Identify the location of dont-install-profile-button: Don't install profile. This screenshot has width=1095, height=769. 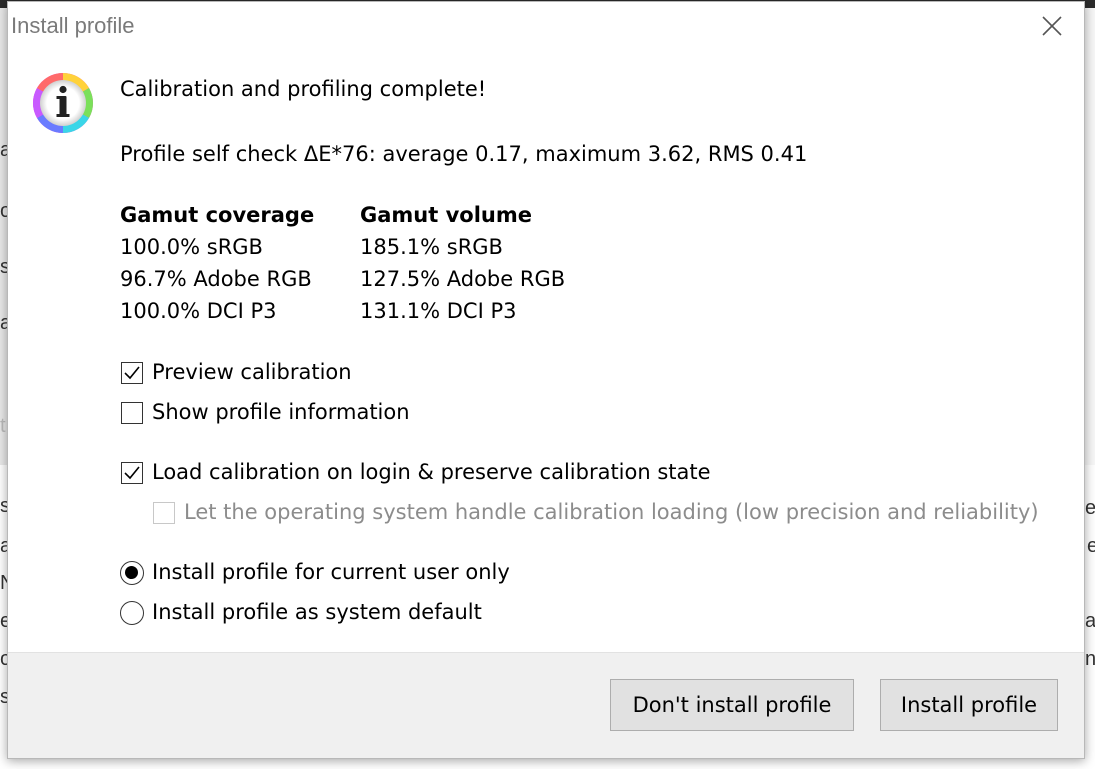
(732, 705).